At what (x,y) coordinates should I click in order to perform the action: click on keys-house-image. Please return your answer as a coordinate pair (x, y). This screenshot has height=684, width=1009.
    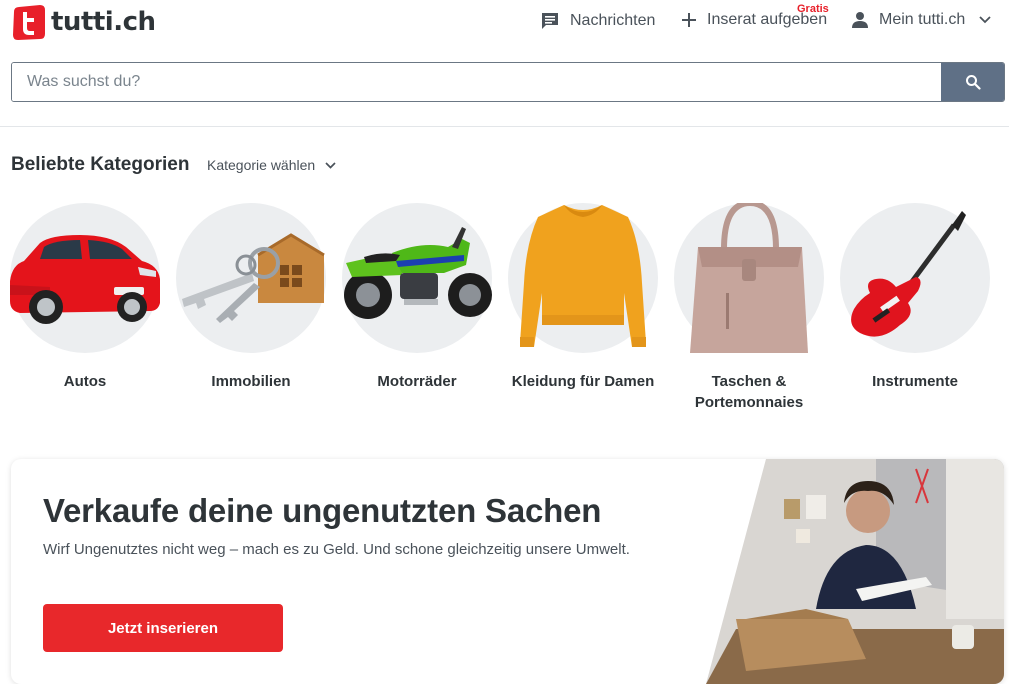
    Looking at the image, I should click on (251, 278).